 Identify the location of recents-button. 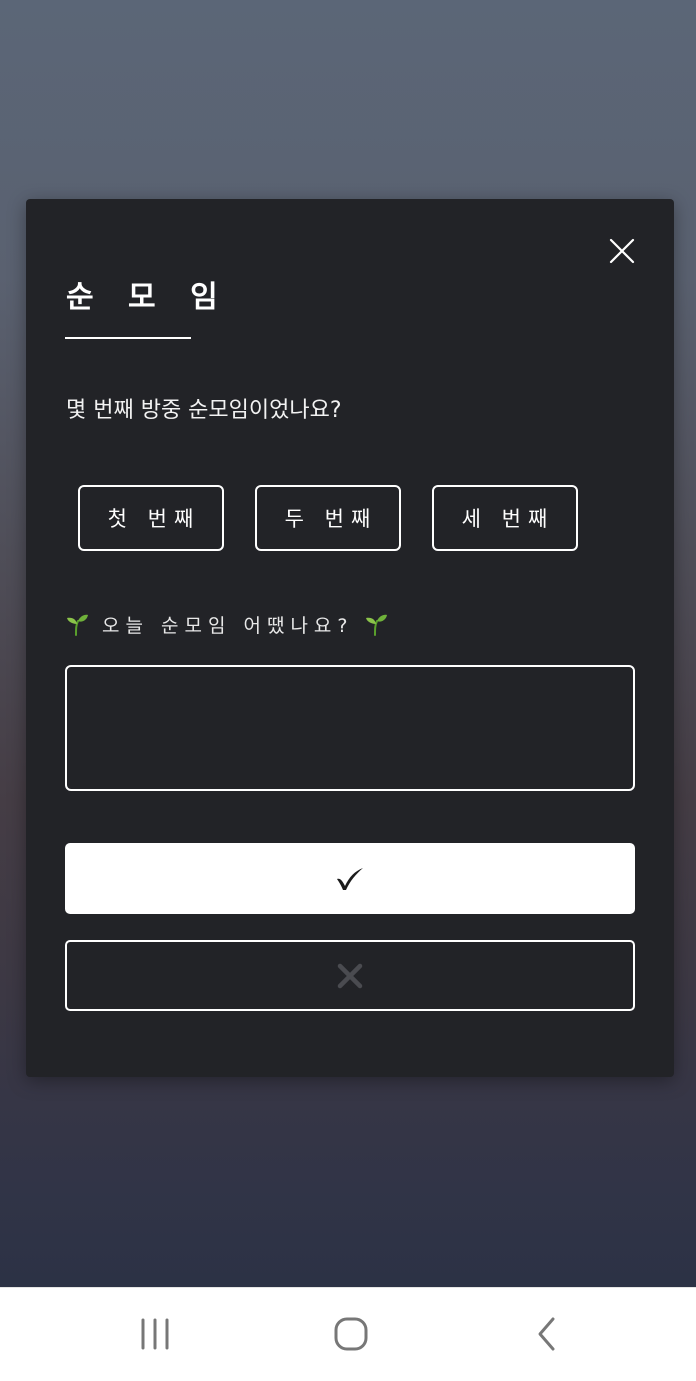
(156, 1334).